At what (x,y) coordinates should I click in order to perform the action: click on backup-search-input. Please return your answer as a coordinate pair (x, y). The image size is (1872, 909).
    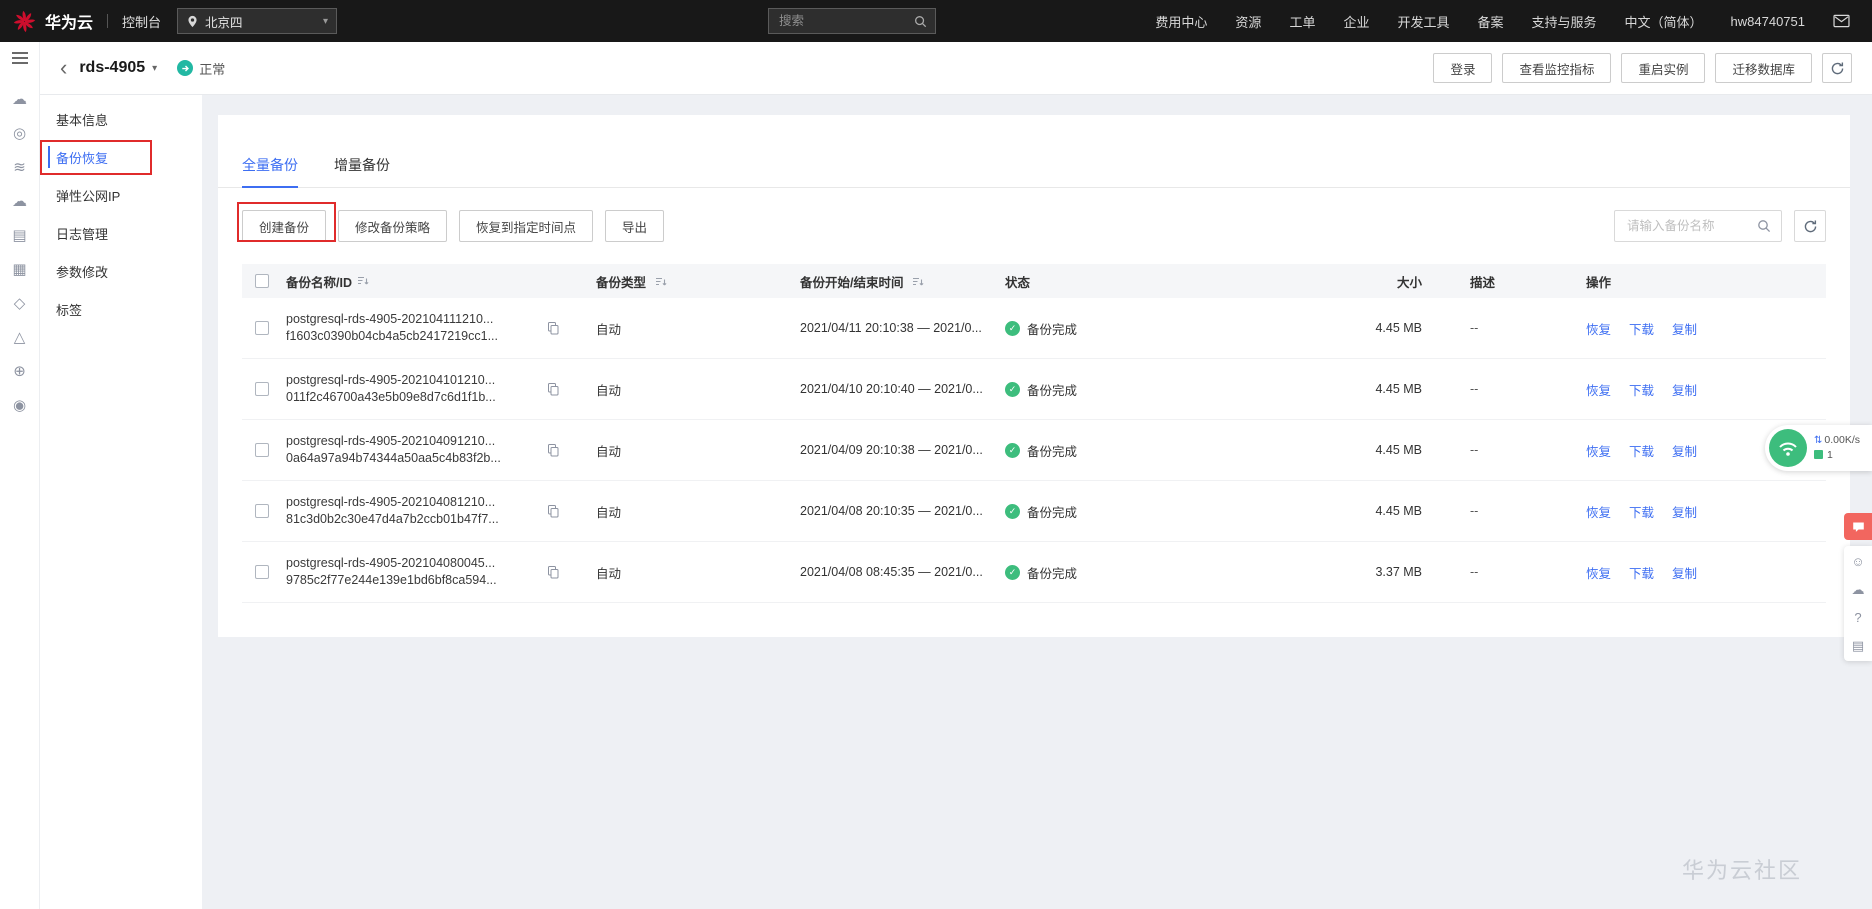
    Looking at the image, I should click on (1691, 226).